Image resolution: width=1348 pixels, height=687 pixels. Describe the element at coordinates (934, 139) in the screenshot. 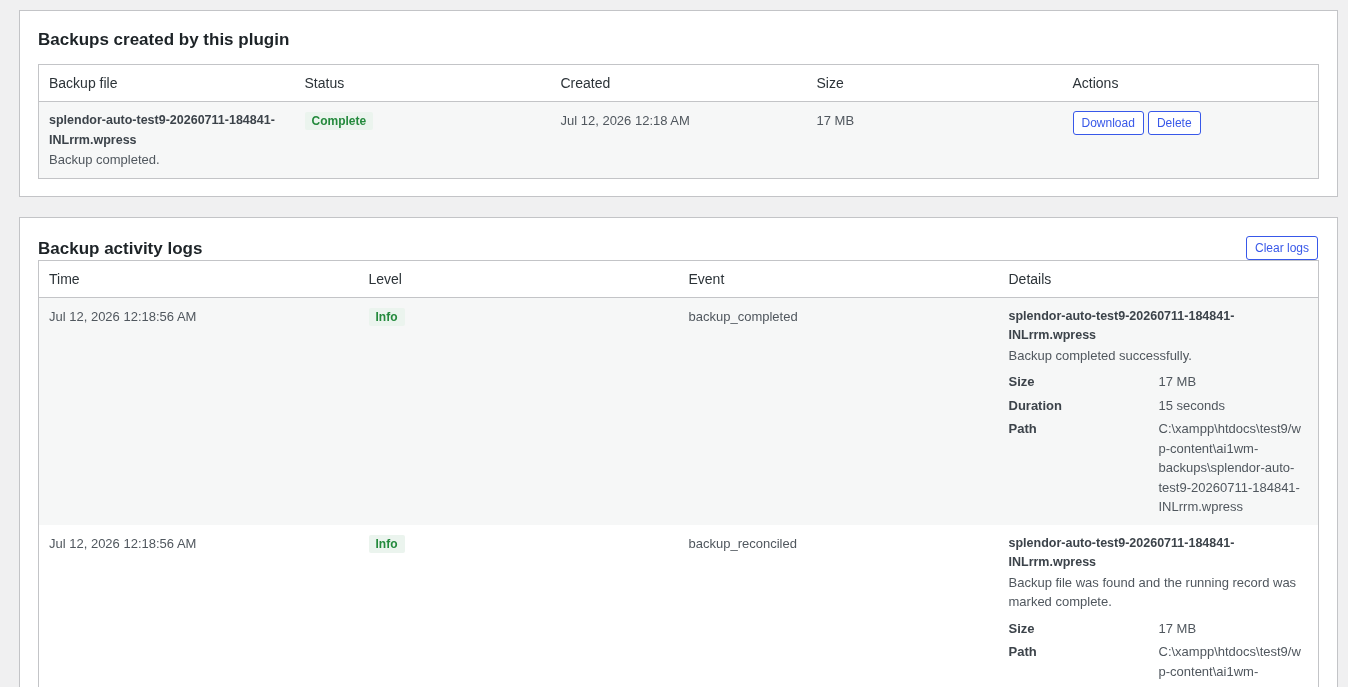

I see `size-cell: 17 MB` at that location.